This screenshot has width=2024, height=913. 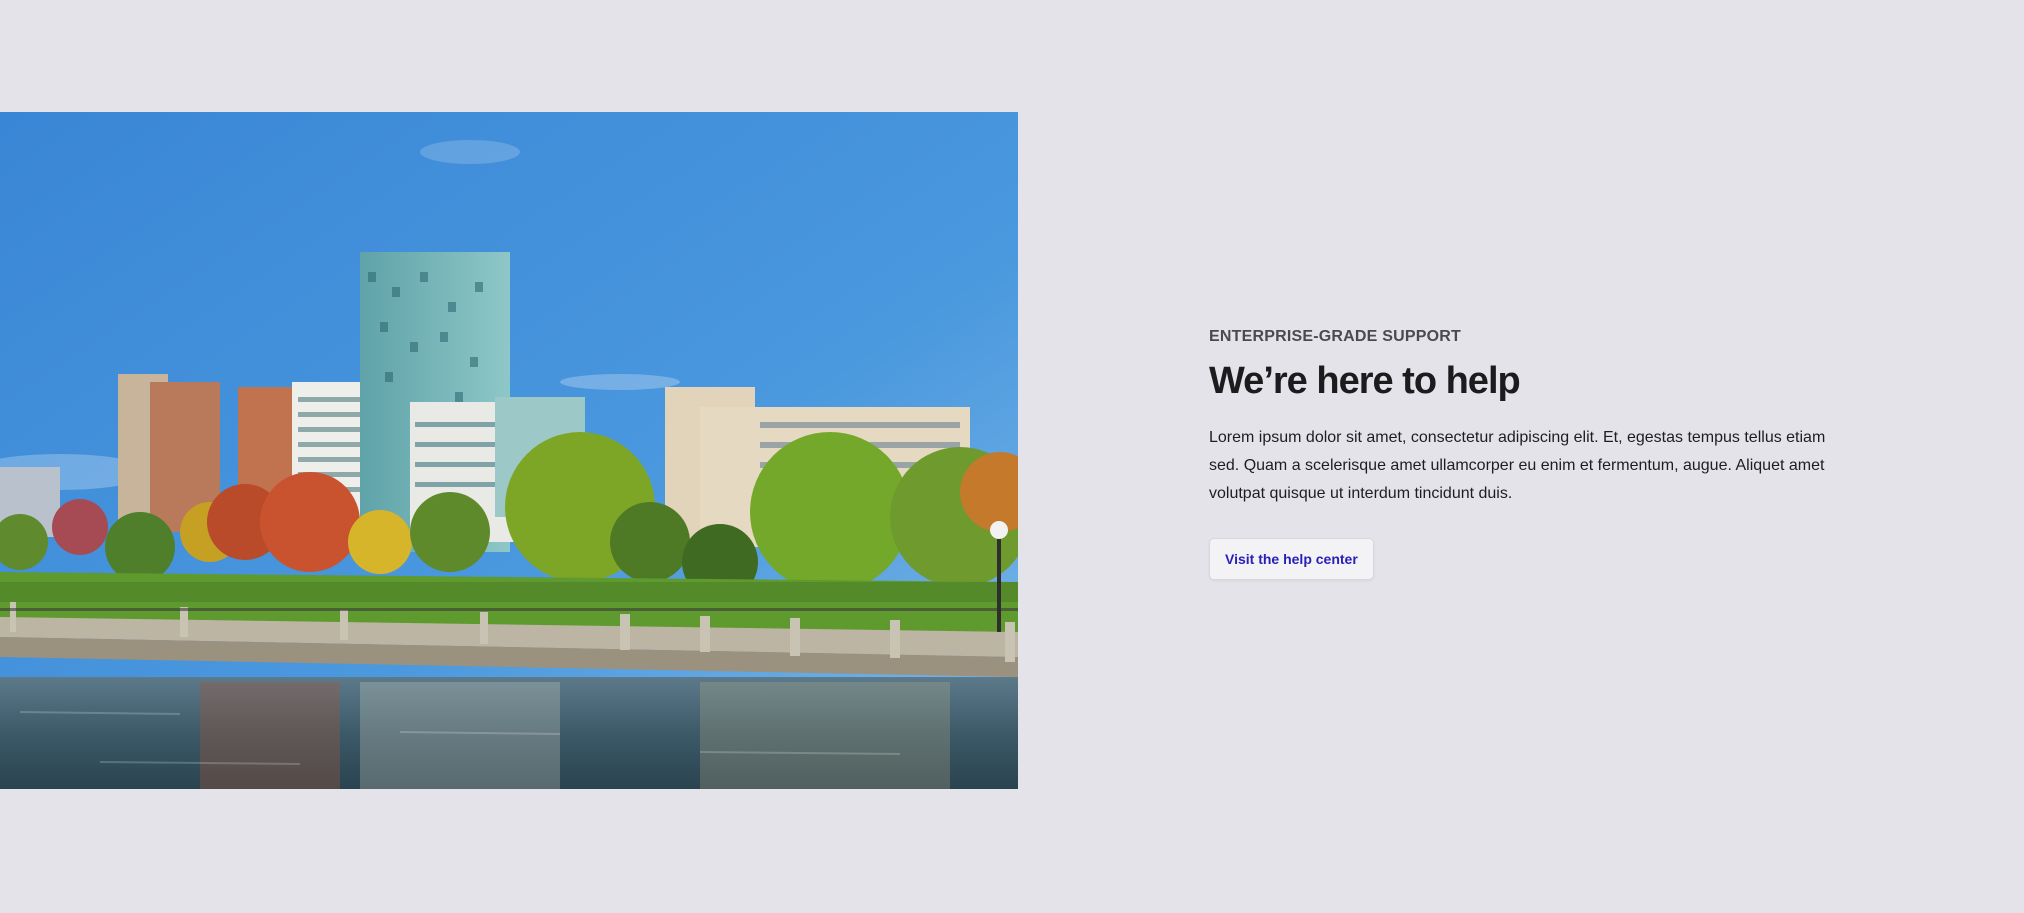 What do you see at coordinates (1365, 381) in the screenshot?
I see `section-title: We’re here to help` at bounding box center [1365, 381].